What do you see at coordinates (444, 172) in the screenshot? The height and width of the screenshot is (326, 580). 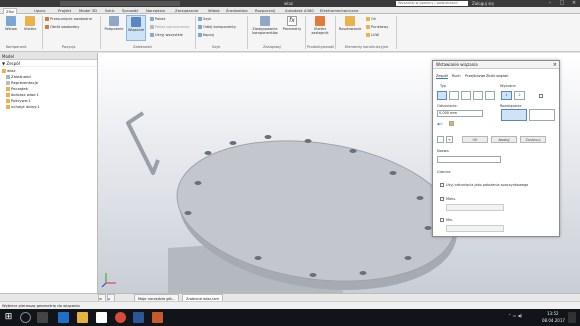 I see `limits-label: Granice` at bounding box center [444, 172].